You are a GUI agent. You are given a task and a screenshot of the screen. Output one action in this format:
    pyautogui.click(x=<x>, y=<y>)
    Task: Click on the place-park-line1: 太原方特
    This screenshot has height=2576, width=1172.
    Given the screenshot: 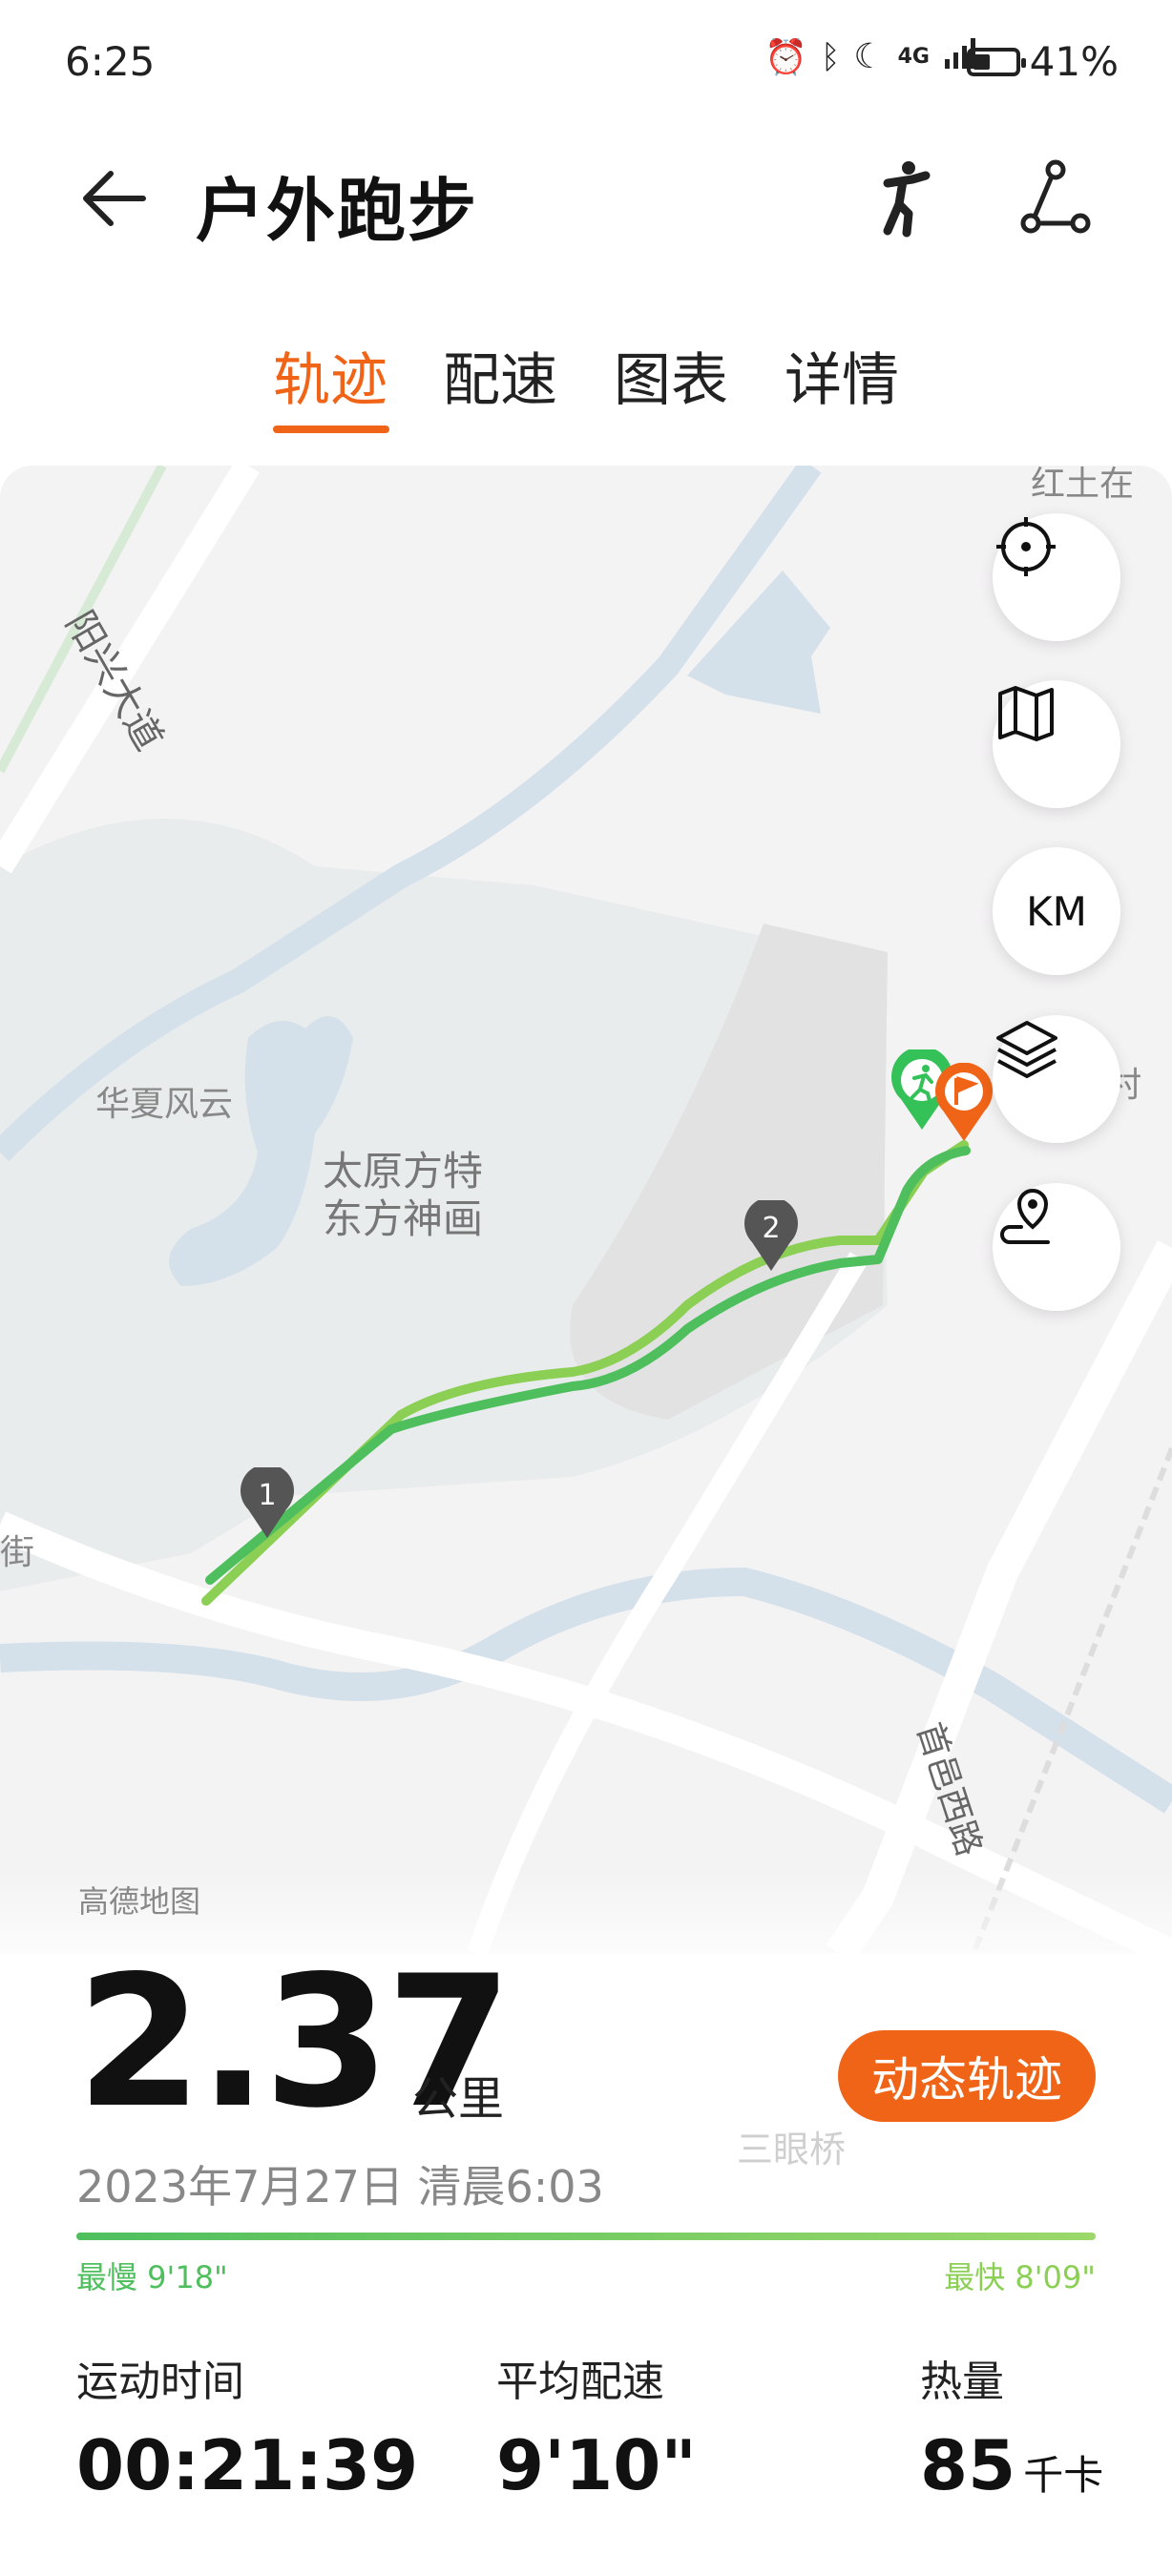 What is the action you would take?
    pyautogui.click(x=403, y=1171)
    